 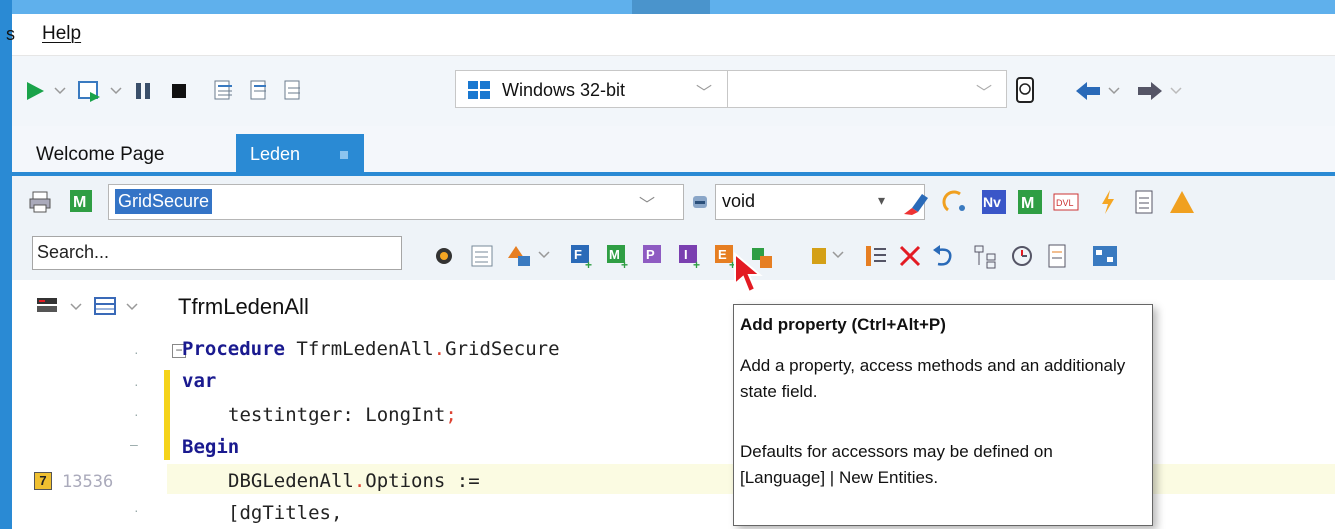 I want to click on document-tabs: Welcome Page Leden, so click(x=673, y=151).